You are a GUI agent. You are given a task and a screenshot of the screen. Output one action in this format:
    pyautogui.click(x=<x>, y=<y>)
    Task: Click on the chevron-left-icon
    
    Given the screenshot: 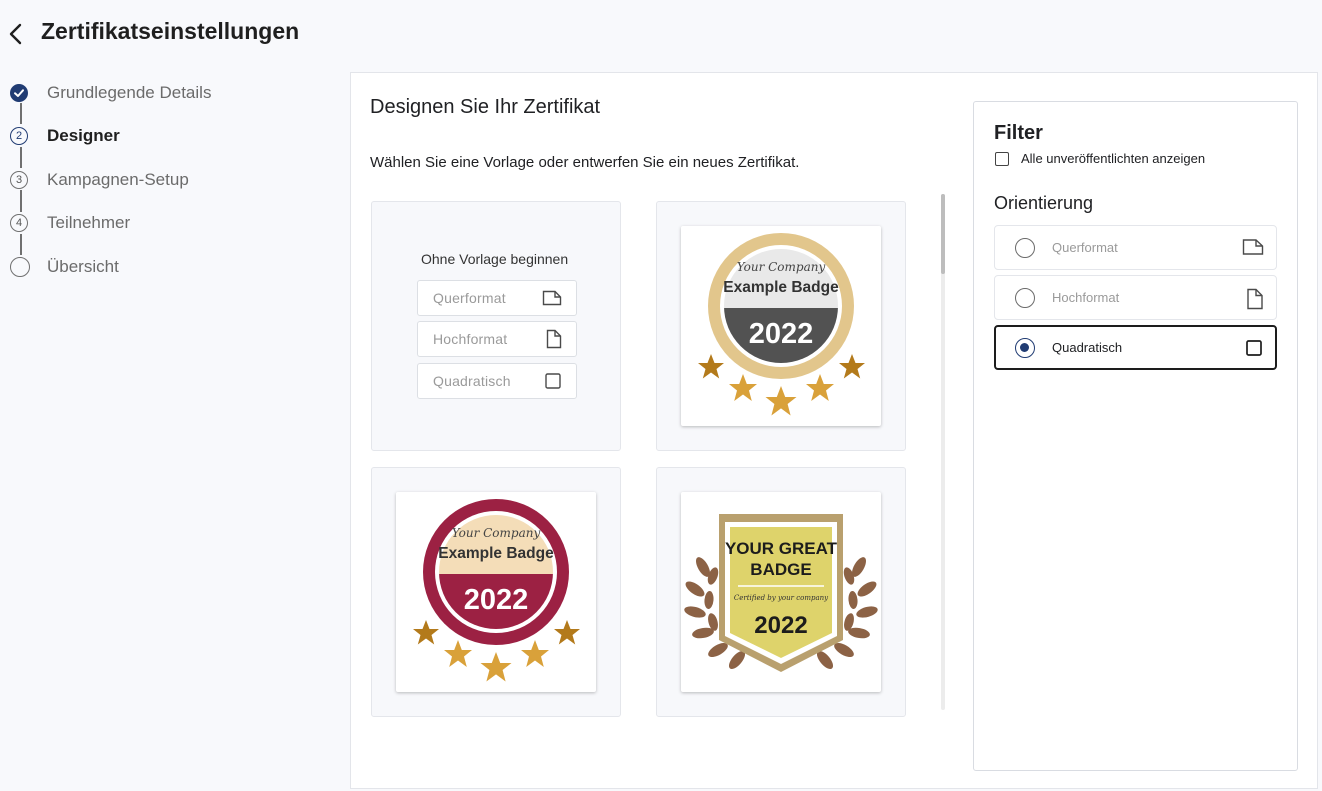 What is the action you would take?
    pyautogui.click(x=15, y=34)
    